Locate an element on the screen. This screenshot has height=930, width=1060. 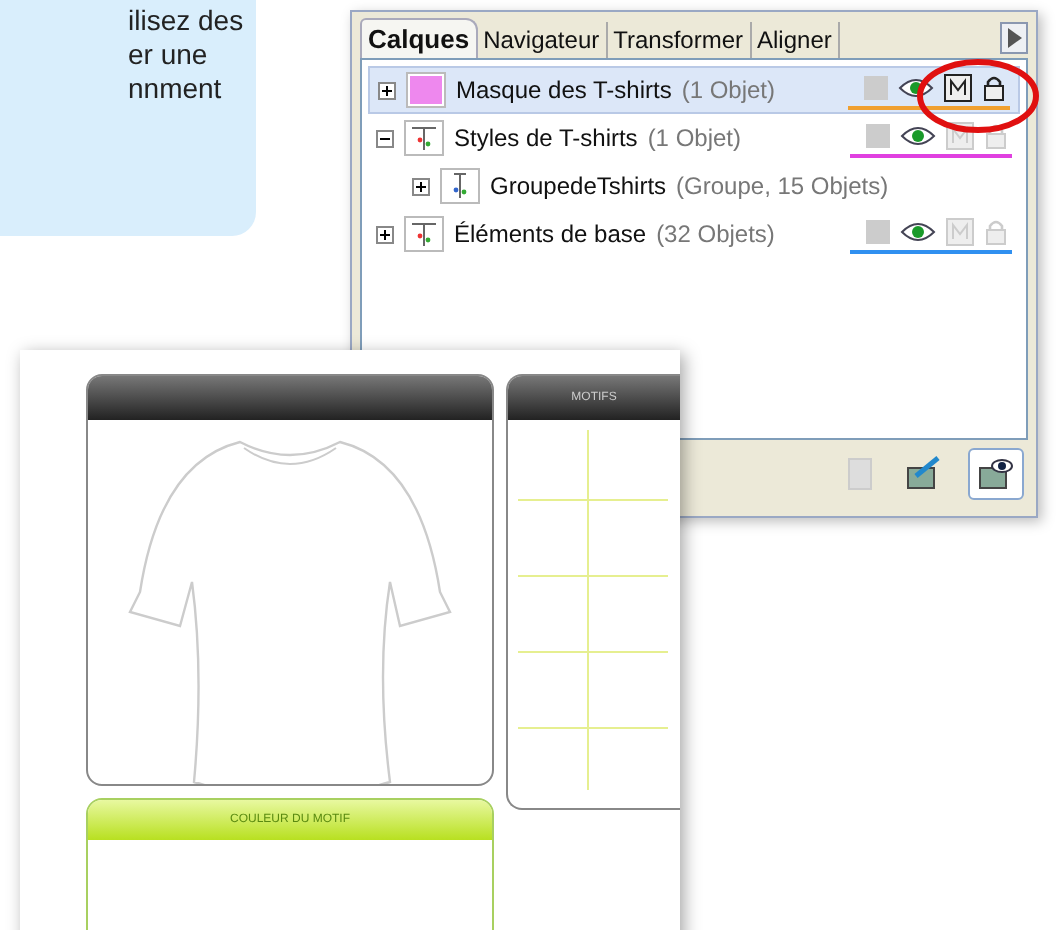
group-thumbnail is located at coordinates (460, 186).